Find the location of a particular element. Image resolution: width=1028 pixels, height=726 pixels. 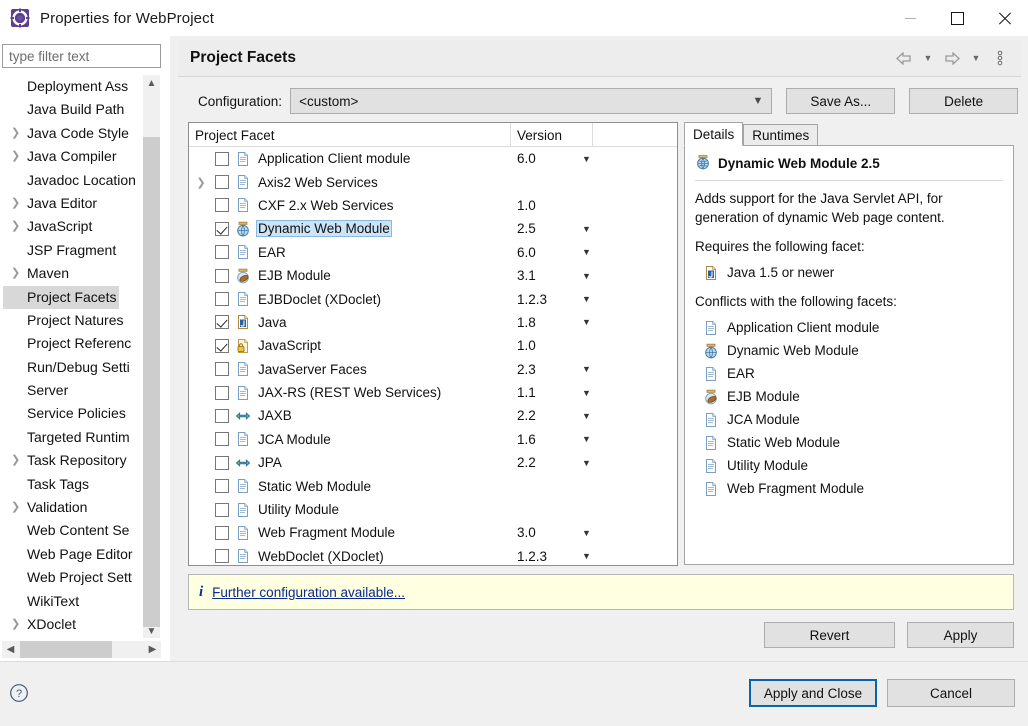

back-dropdown-chevron-down-icon: ▼ is located at coordinates (928, 58).